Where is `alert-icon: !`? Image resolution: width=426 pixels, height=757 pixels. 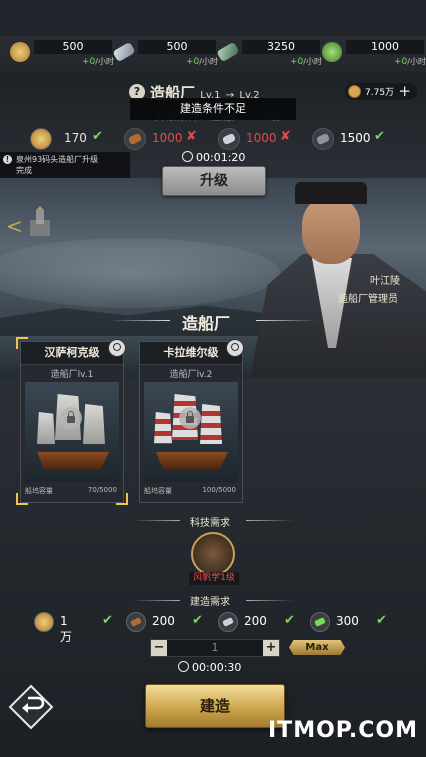
alert-icon: ! is located at coordinates (7, 159).